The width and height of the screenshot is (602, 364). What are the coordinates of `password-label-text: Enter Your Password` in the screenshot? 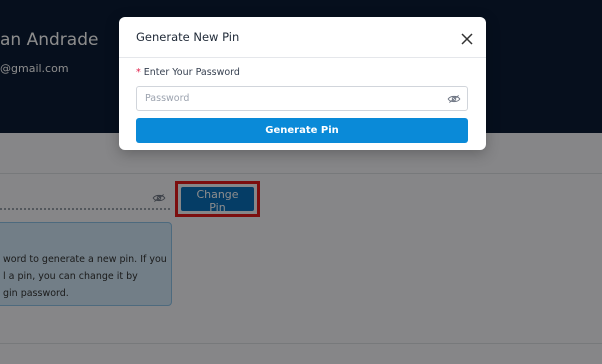 It's located at (191, 72).